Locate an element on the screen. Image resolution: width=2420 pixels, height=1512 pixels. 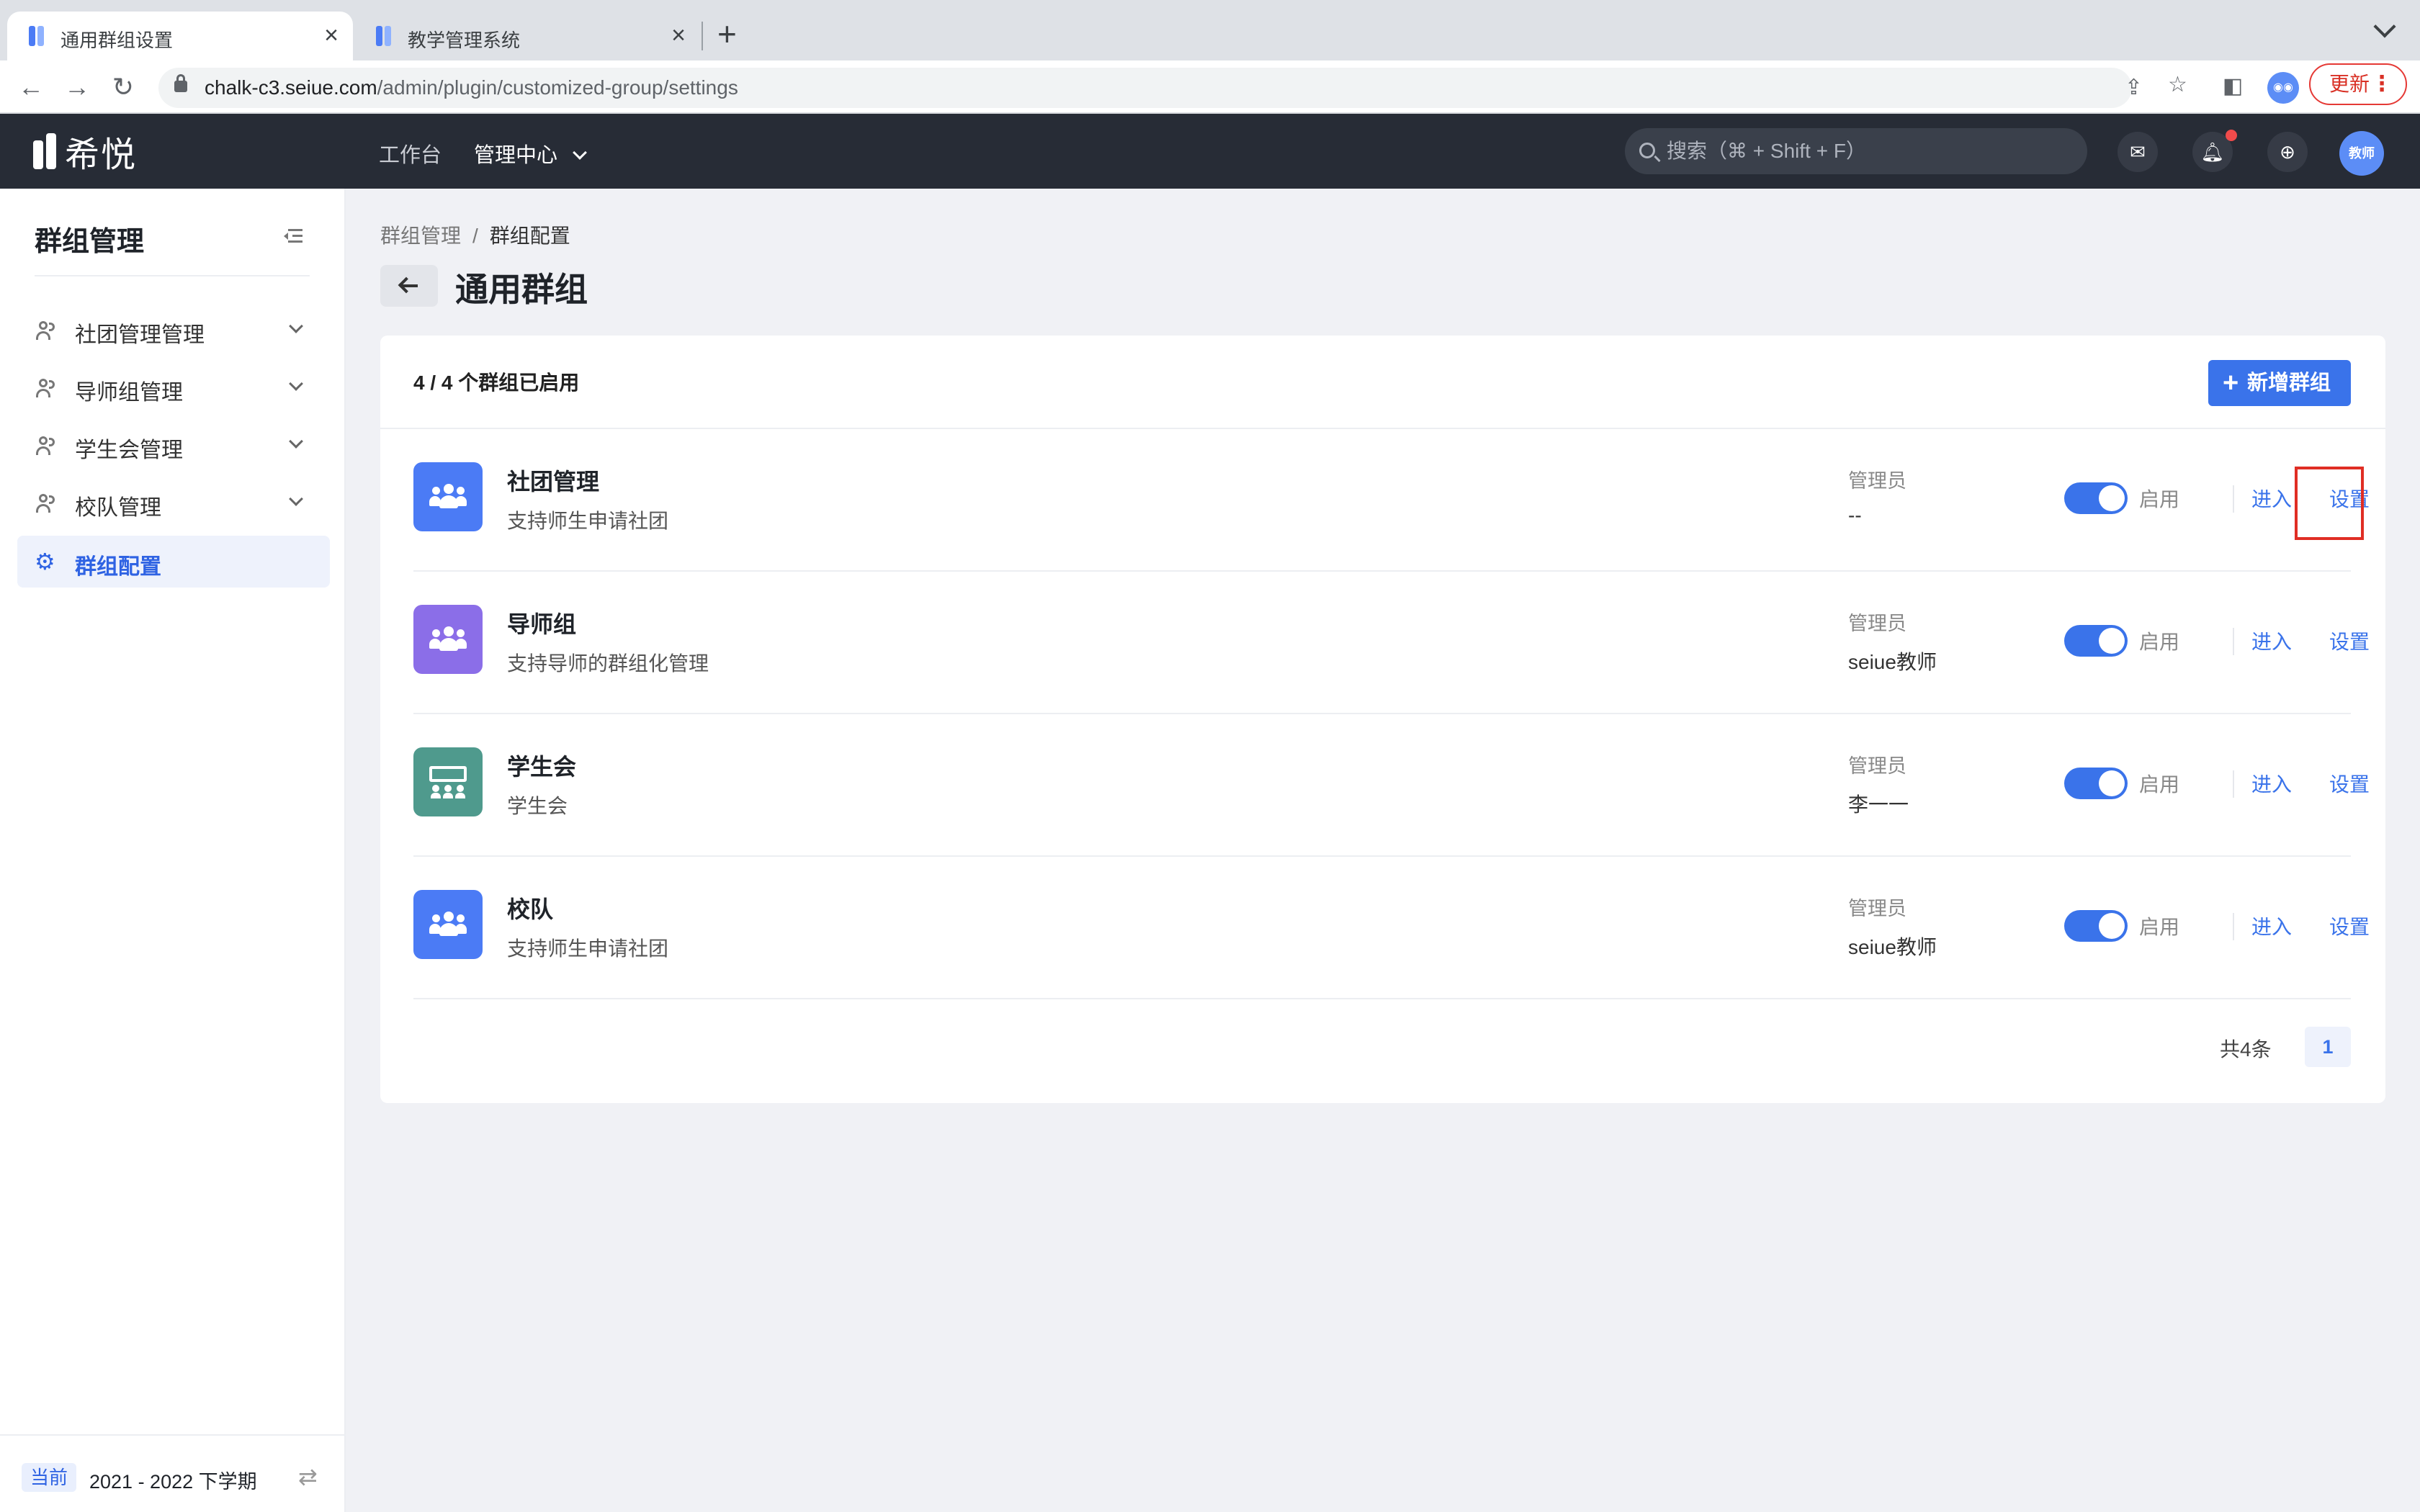
side-panel-icon: ◧ is located at coordinates (2233, 86).